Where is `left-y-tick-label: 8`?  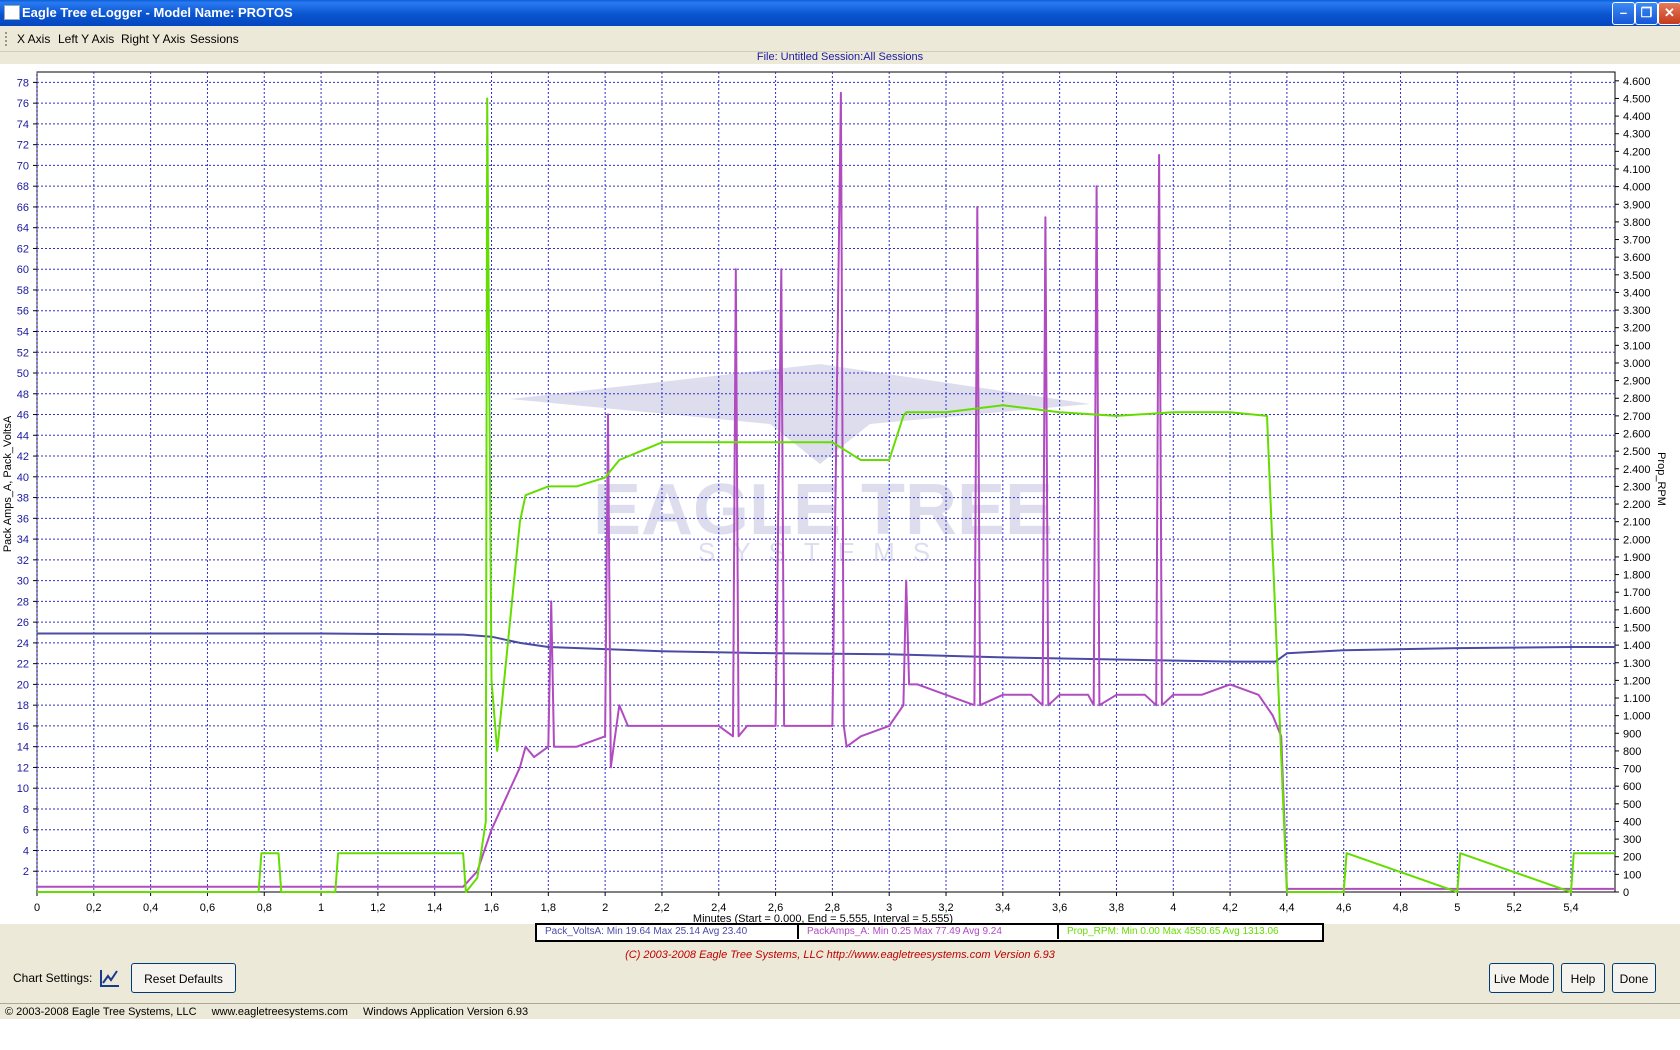
left-y-tick-label: 8 is located at coordinates (26, 810).